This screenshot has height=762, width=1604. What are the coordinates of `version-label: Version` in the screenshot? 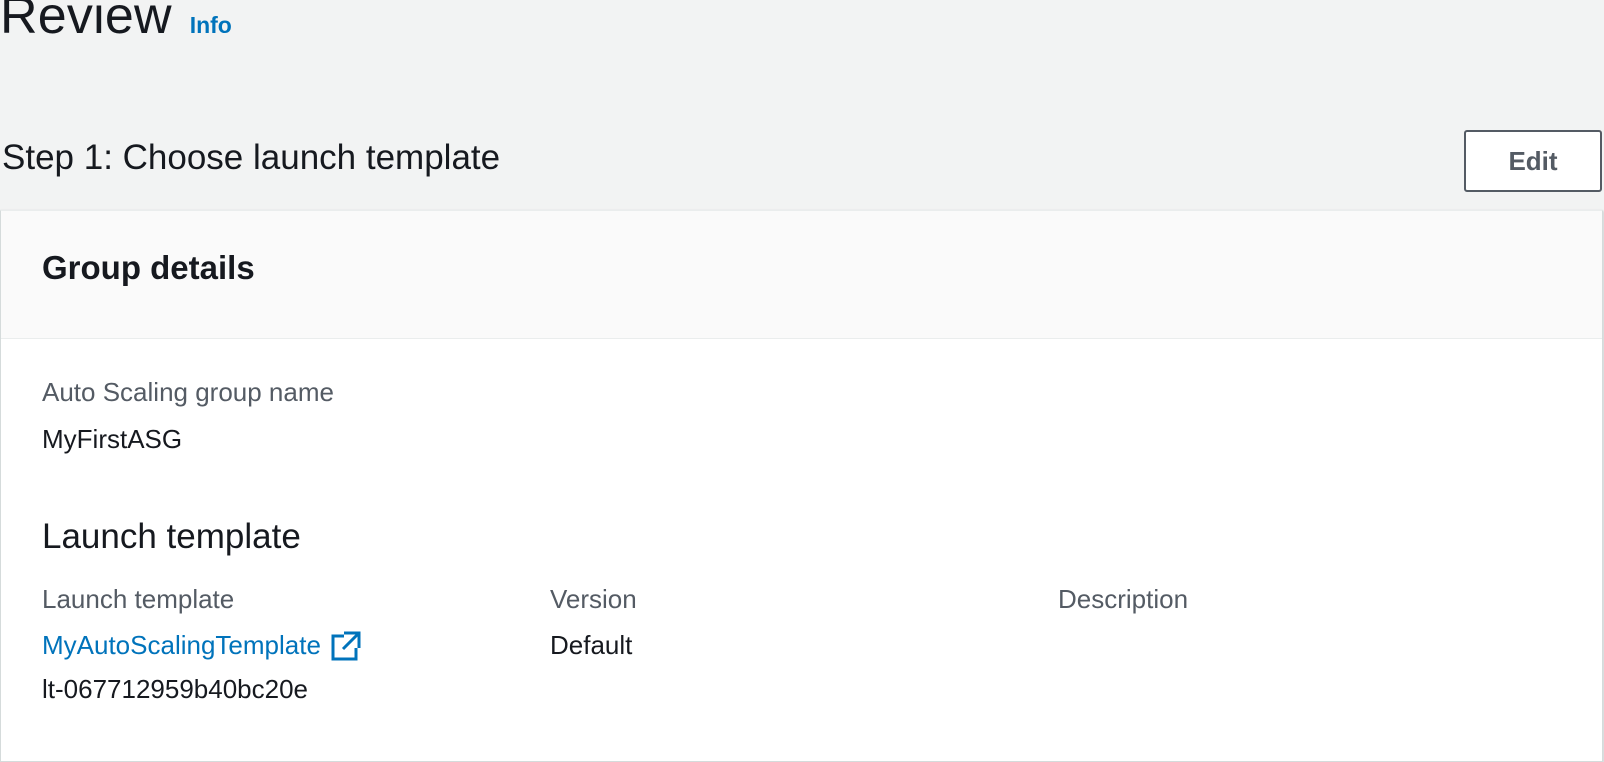 It's located at (593, 599).